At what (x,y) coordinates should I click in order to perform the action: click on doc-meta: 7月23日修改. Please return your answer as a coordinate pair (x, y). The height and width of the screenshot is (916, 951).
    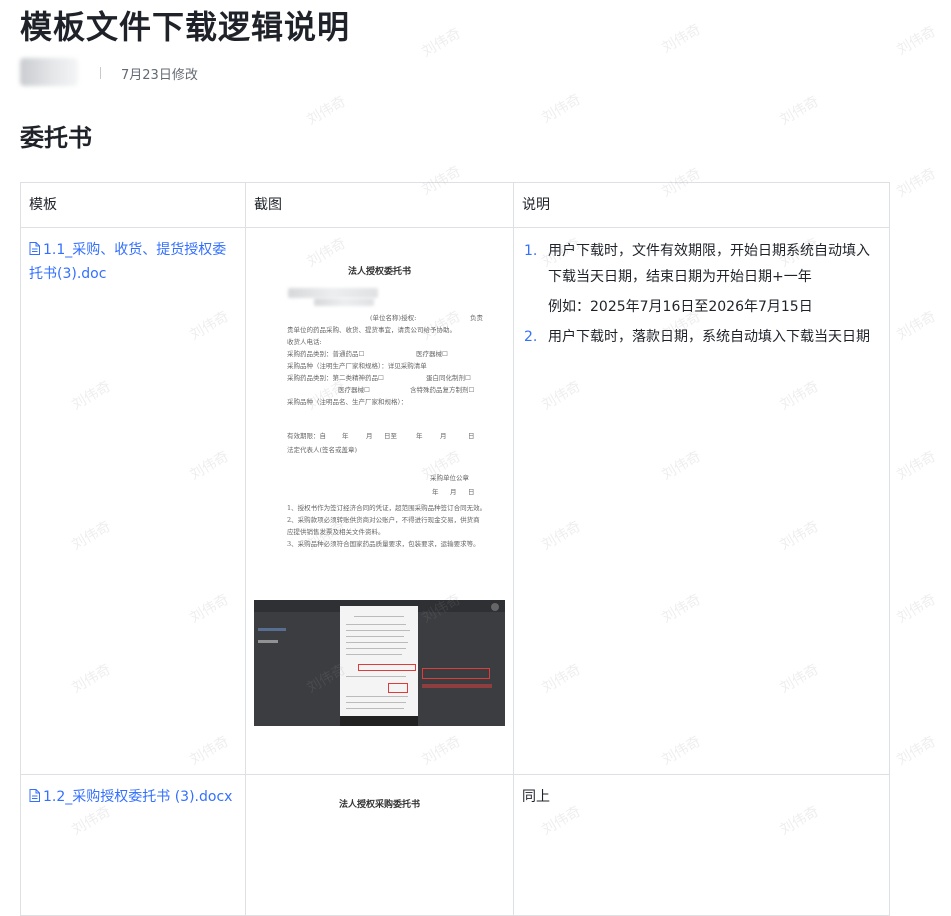
    Looking at the image, I should click on (220, 73).